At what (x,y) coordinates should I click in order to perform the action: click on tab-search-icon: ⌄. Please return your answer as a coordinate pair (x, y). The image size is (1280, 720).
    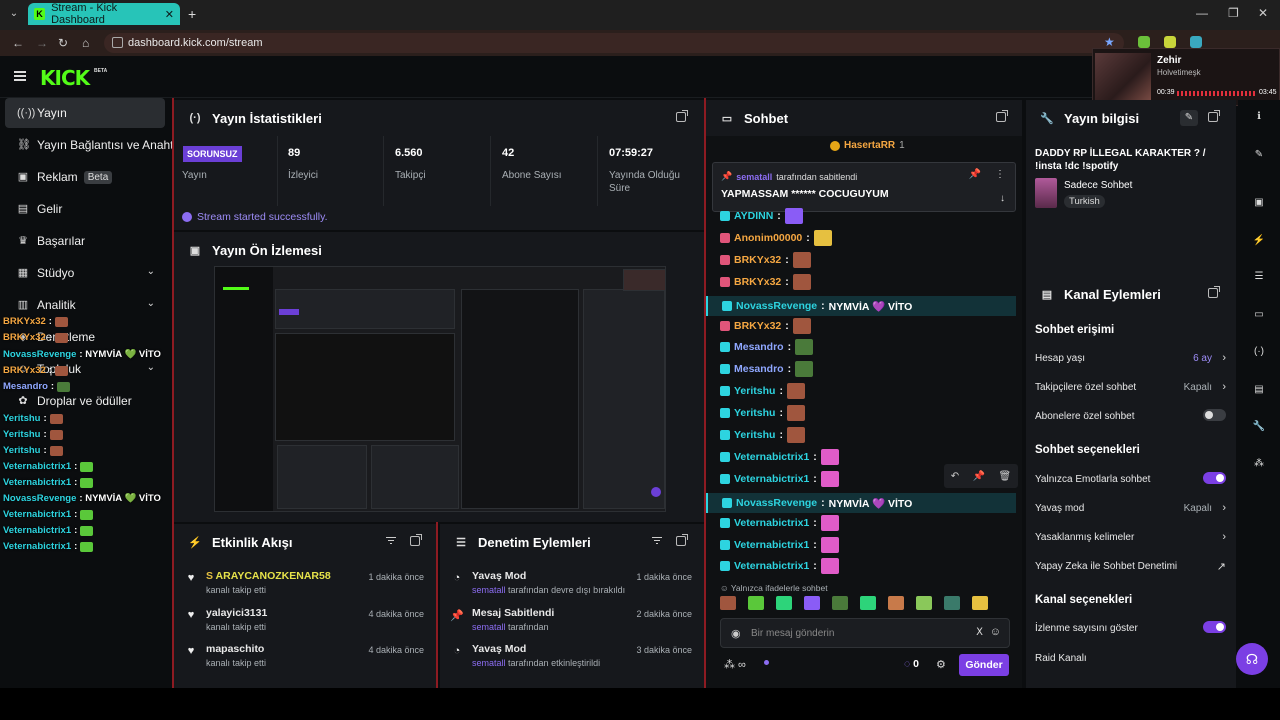
    Looking at the image, I should click on (14, 14).